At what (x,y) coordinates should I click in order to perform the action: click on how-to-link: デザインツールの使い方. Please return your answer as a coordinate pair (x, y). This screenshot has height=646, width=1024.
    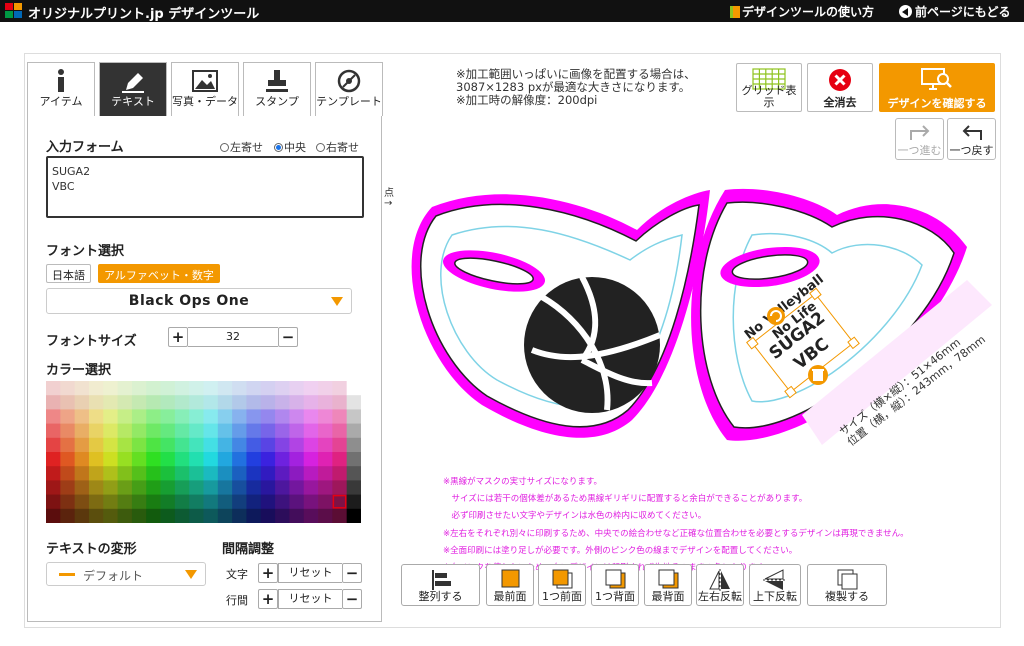
    Looking at the image, I should click on (802, 11).